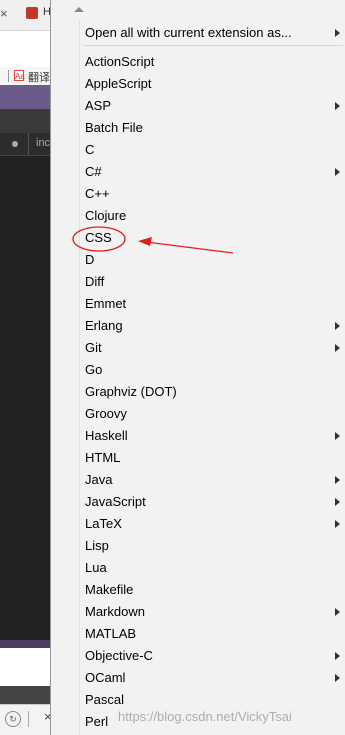  I want to click on menu-item-go: Go, so click(212, 370).